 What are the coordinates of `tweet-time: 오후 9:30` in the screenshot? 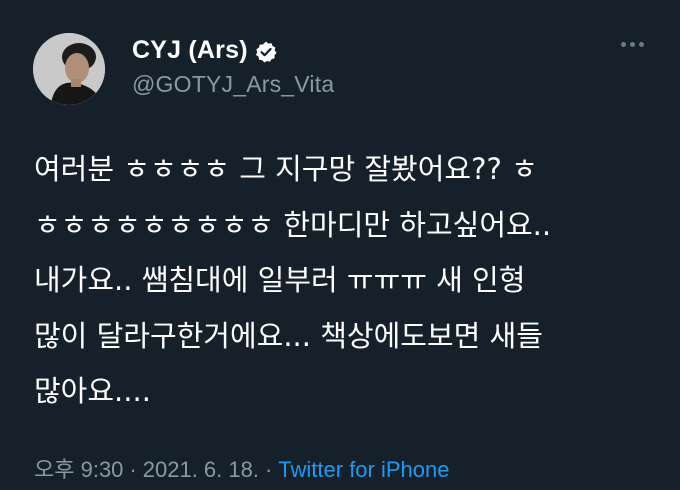 It's located at (78, 469).